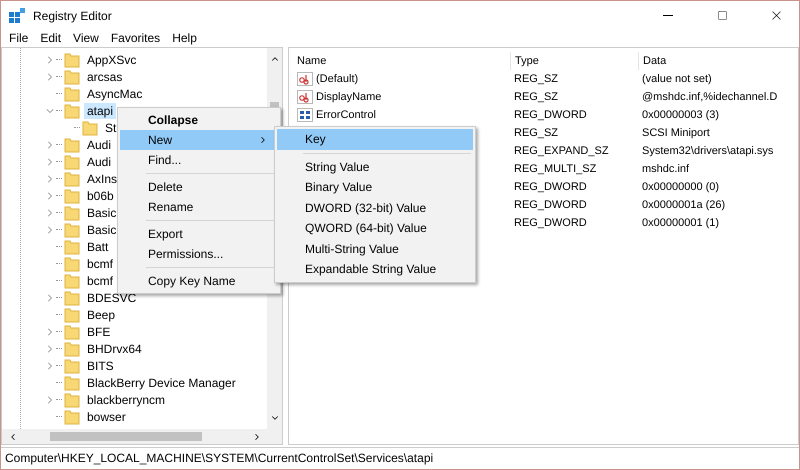  What do you see at coordinates (337, 79) in the screenshot?
I see `value-name: (Default)` at bounding box center [337, 79].